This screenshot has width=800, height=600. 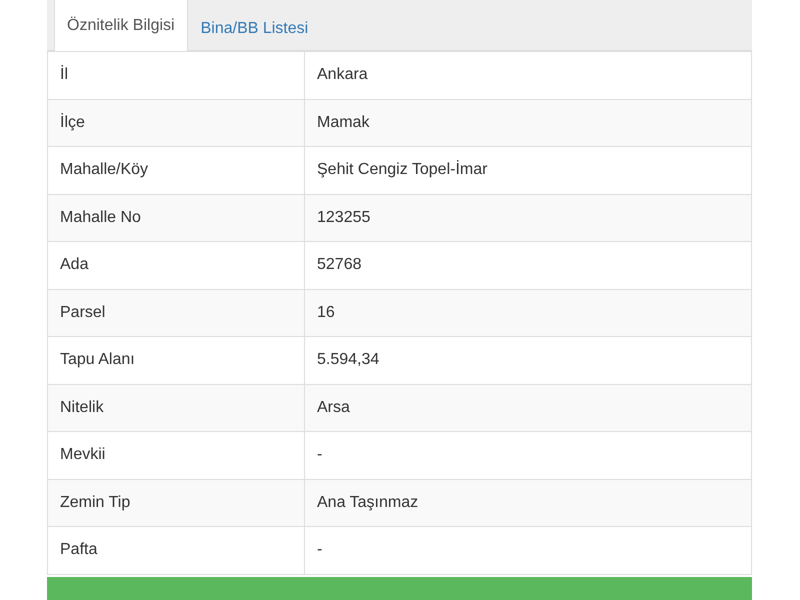 I want to click on field-label: Mevkii, so click(x=176, y=455).